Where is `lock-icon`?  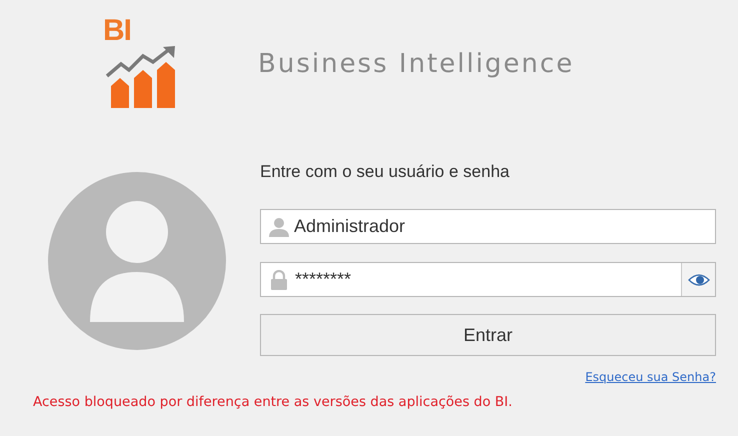
lock-icon is located at coordinates (279, 280).